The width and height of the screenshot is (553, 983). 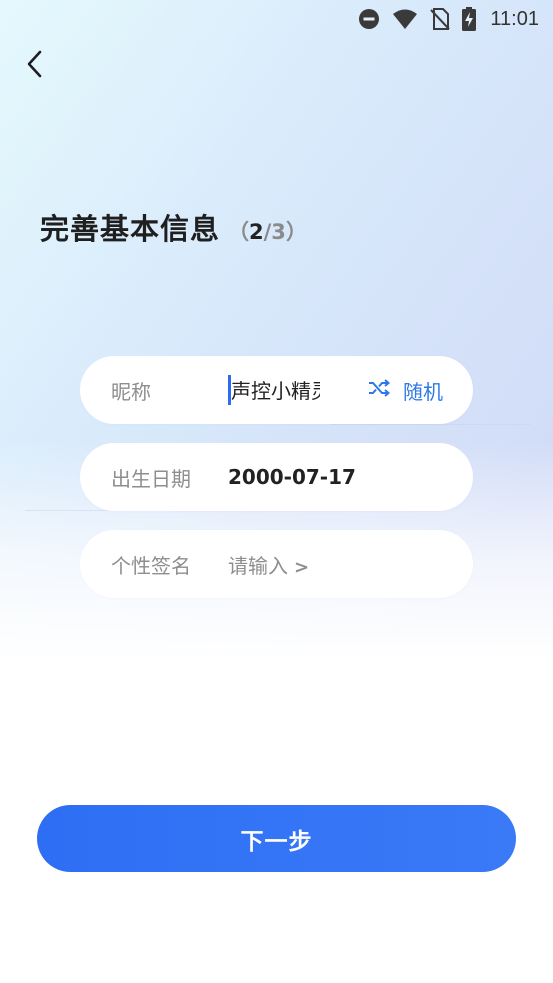 I want to click on birthday-value: 2000-07-17, so click(x=292, y=477).